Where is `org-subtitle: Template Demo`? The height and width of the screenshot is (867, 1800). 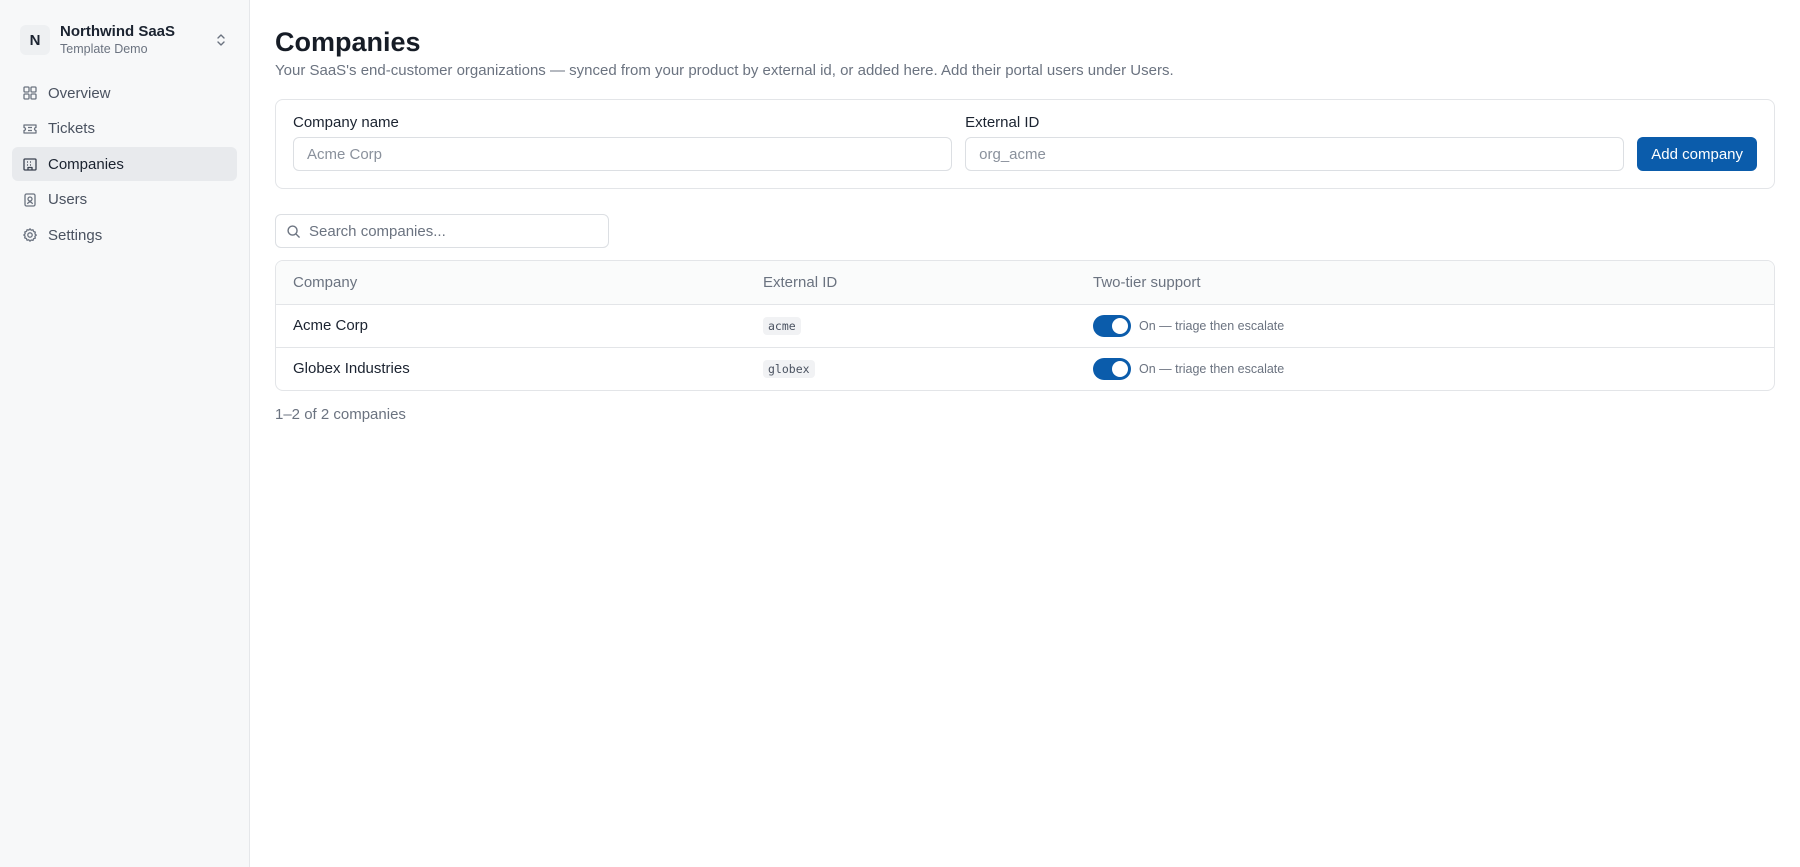
org-subtitle: Template Demo is located at coordinates (104, 48).